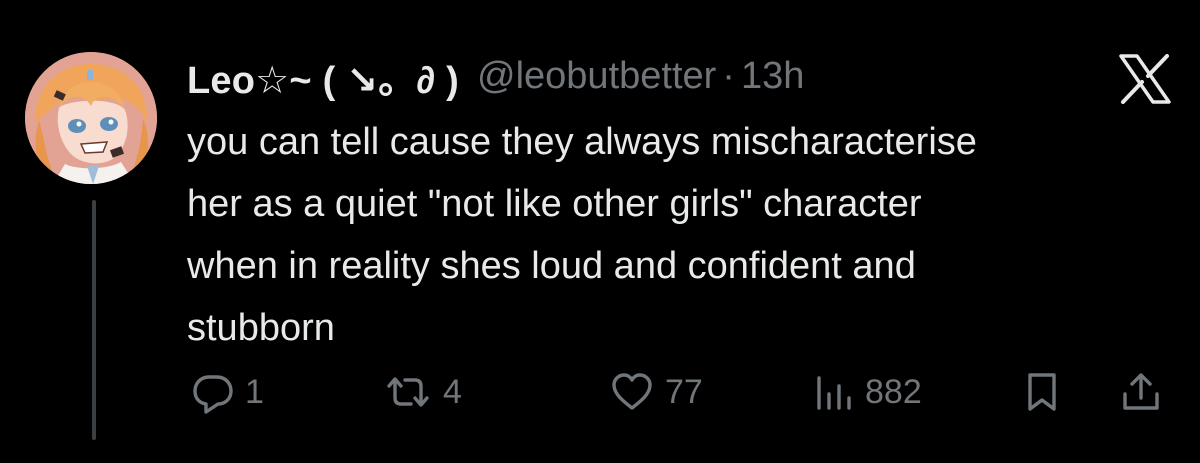  Describe the element at coordinates (323, 76) in the screenshot. I see `display-name: Leo☆~ ( ↘。∂ )` at that location.